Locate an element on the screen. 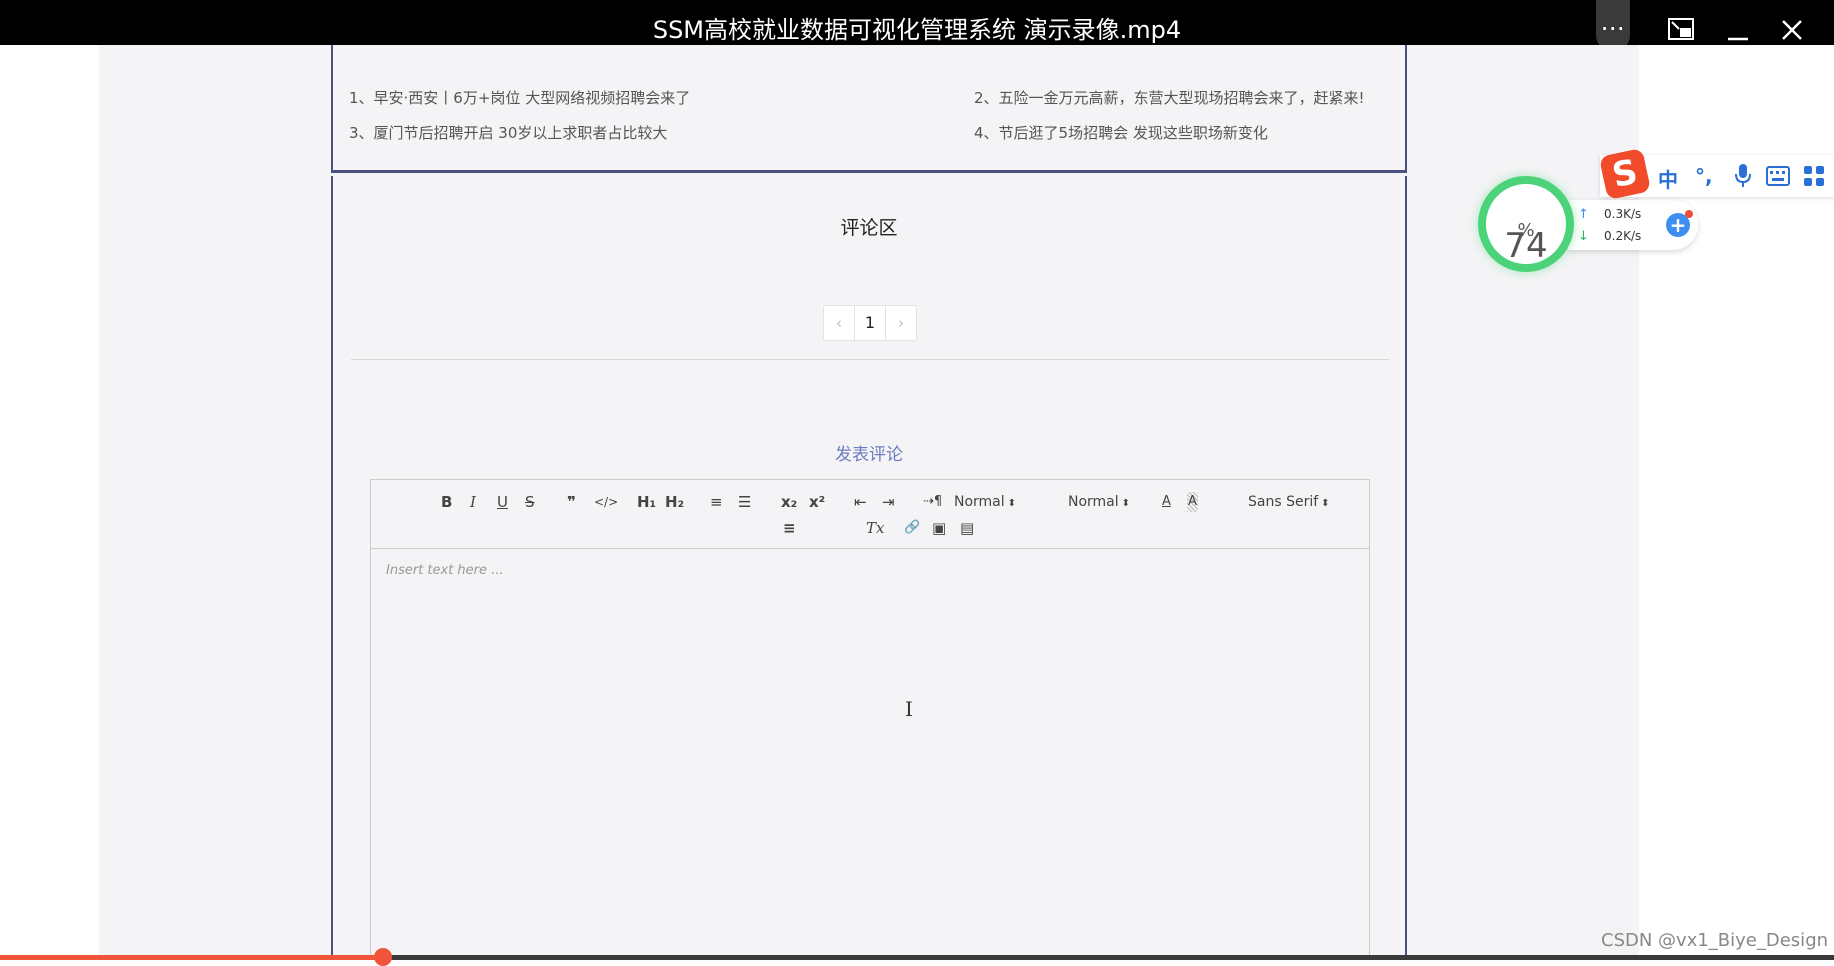 Image resolution: width=1834 pixels, height=966 pixels. page-margin-left is located at coordinates (49, 500).